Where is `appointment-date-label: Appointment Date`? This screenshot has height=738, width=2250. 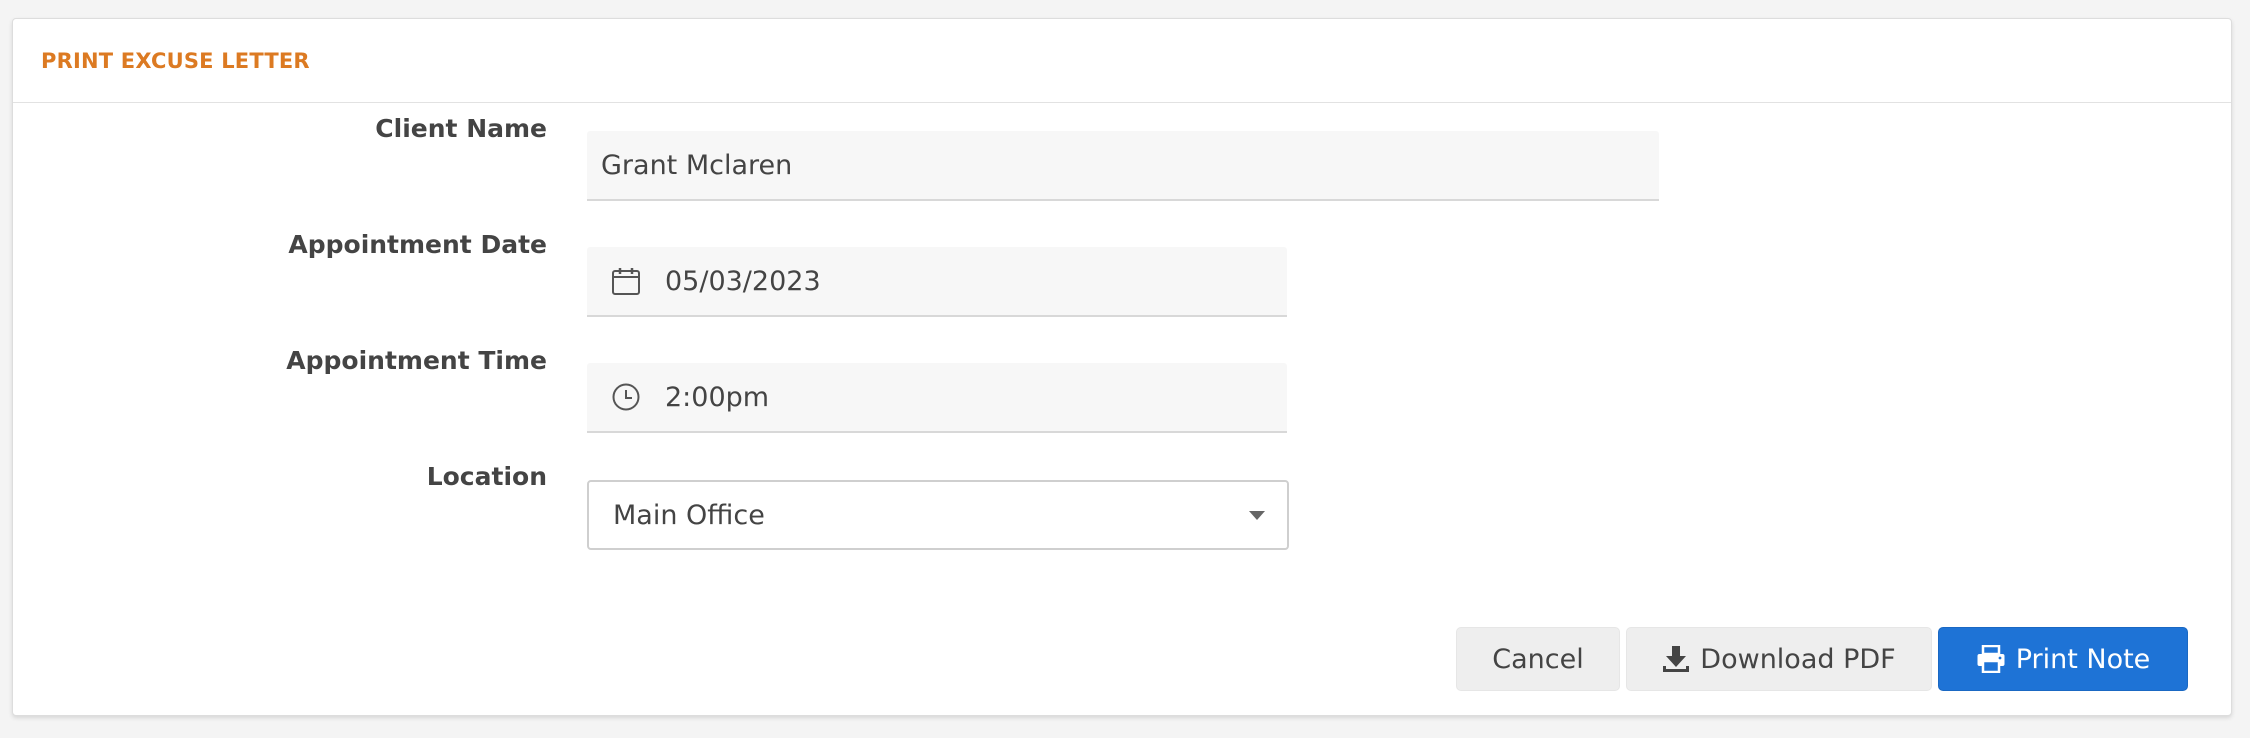 appointment-date-label: Appointment Date is located at coordinates (417, 244).